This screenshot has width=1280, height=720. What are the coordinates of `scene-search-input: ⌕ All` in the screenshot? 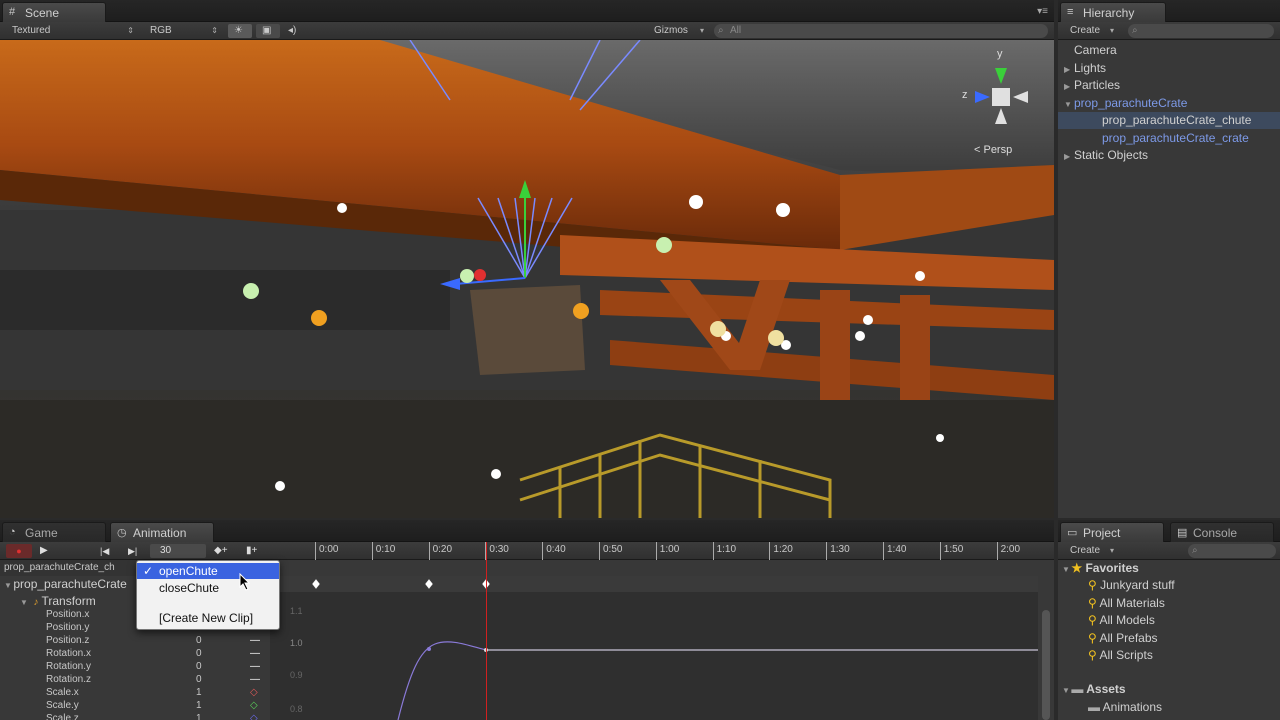 It's located at (881, 31).